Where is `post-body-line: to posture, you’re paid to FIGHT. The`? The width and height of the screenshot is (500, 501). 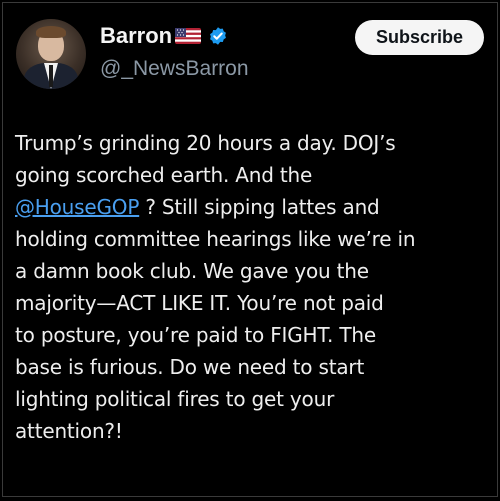
post-body-line: to posture, you’re paid to FIGHT. The is located at coordinates (195, 335).